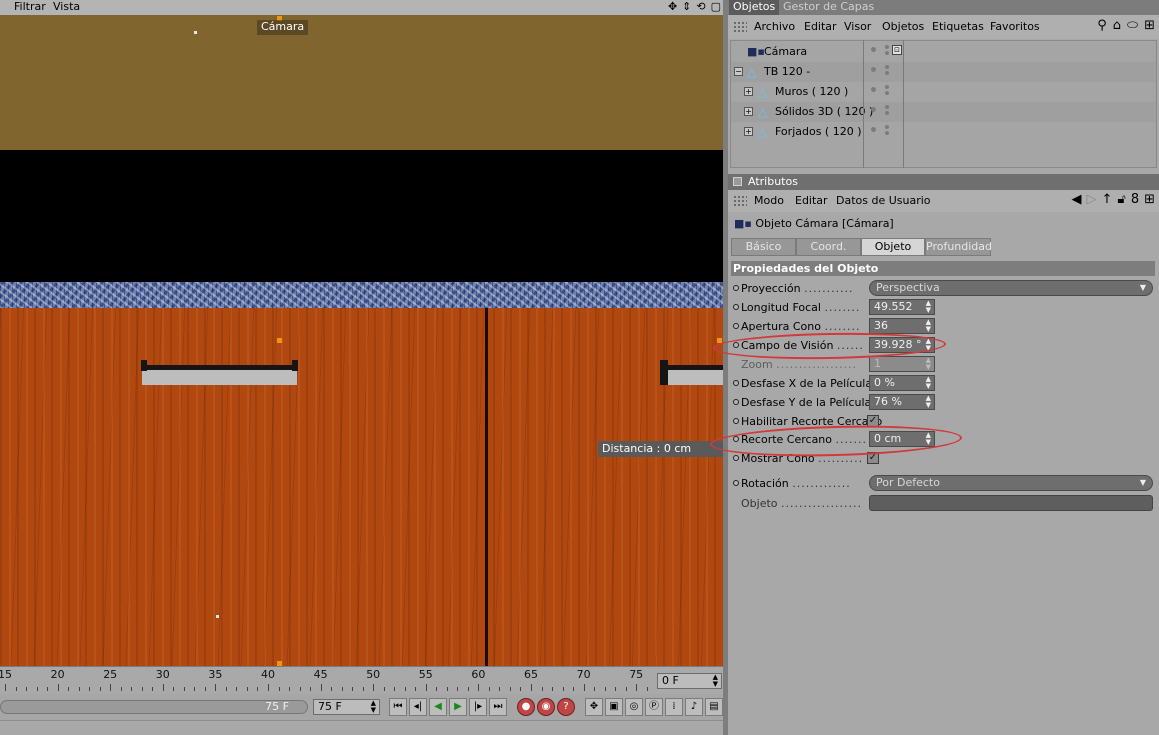 The height and width of the screenshot is (735, 1159). Describe the element at coordinates (346, 707) in the screenshot. I see `end-frame-field: 75 F ▲ ▼` at that location.